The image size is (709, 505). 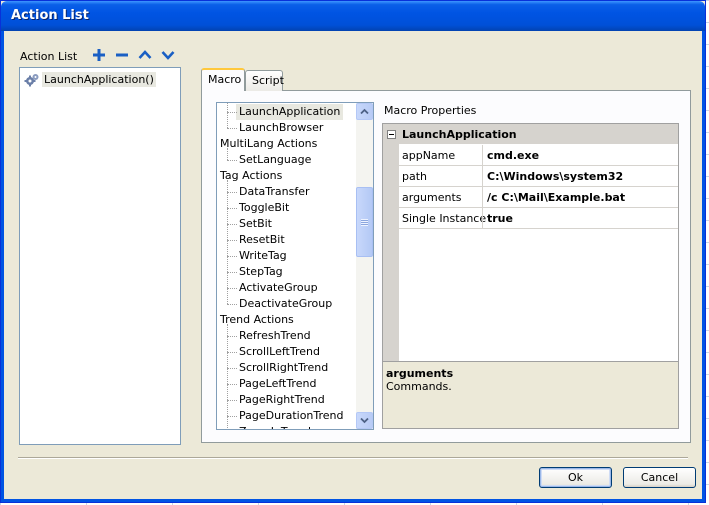 What do you see at coordinates (264, 208) in the screenshot?
I see `tree-item: ToggleBit` at bounding box center [264, 208].